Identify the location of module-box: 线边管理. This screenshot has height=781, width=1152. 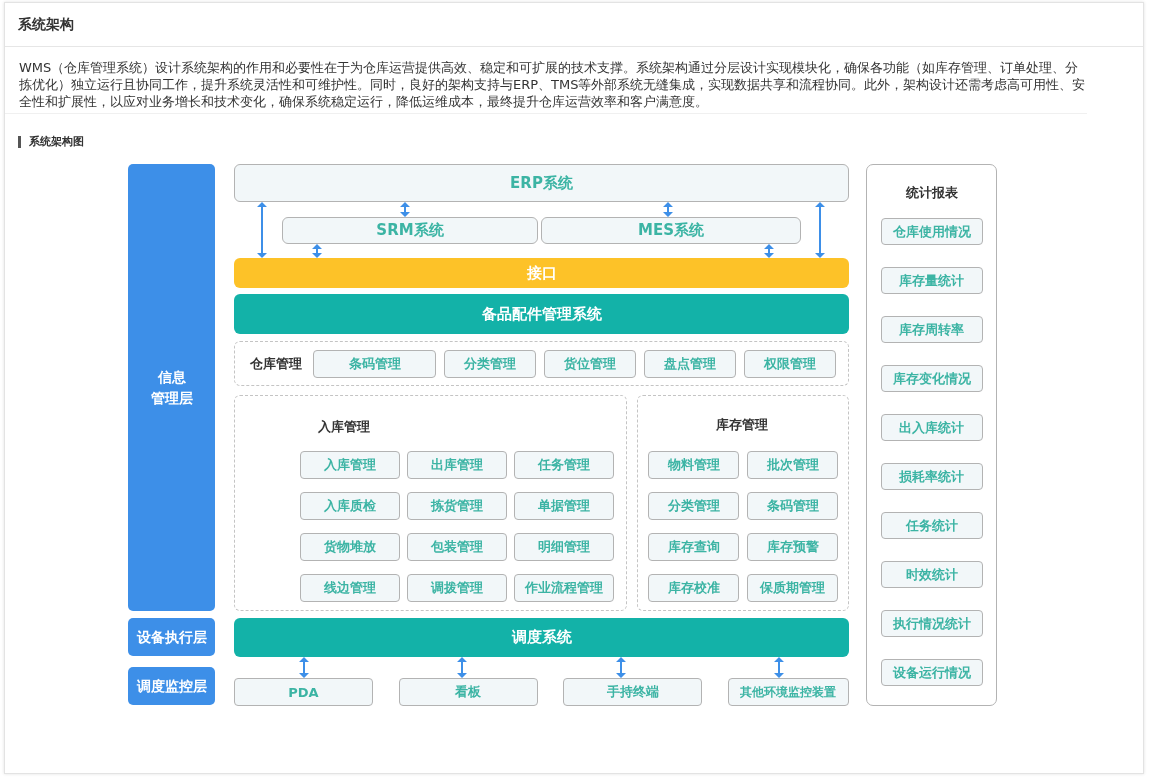
(350, 588).